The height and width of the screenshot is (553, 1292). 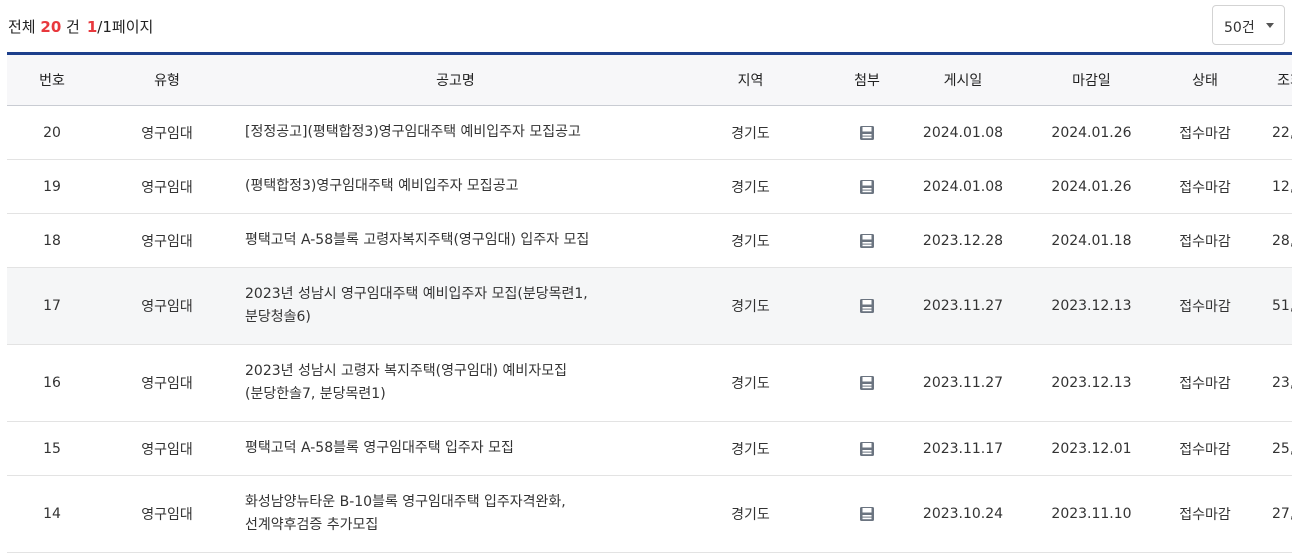 I want to click on notice-title-link: 2023년 성남시 영구임대주택 예비입주자 모집(분당목련1, 분당청솔6), so click(x=455, y=306).